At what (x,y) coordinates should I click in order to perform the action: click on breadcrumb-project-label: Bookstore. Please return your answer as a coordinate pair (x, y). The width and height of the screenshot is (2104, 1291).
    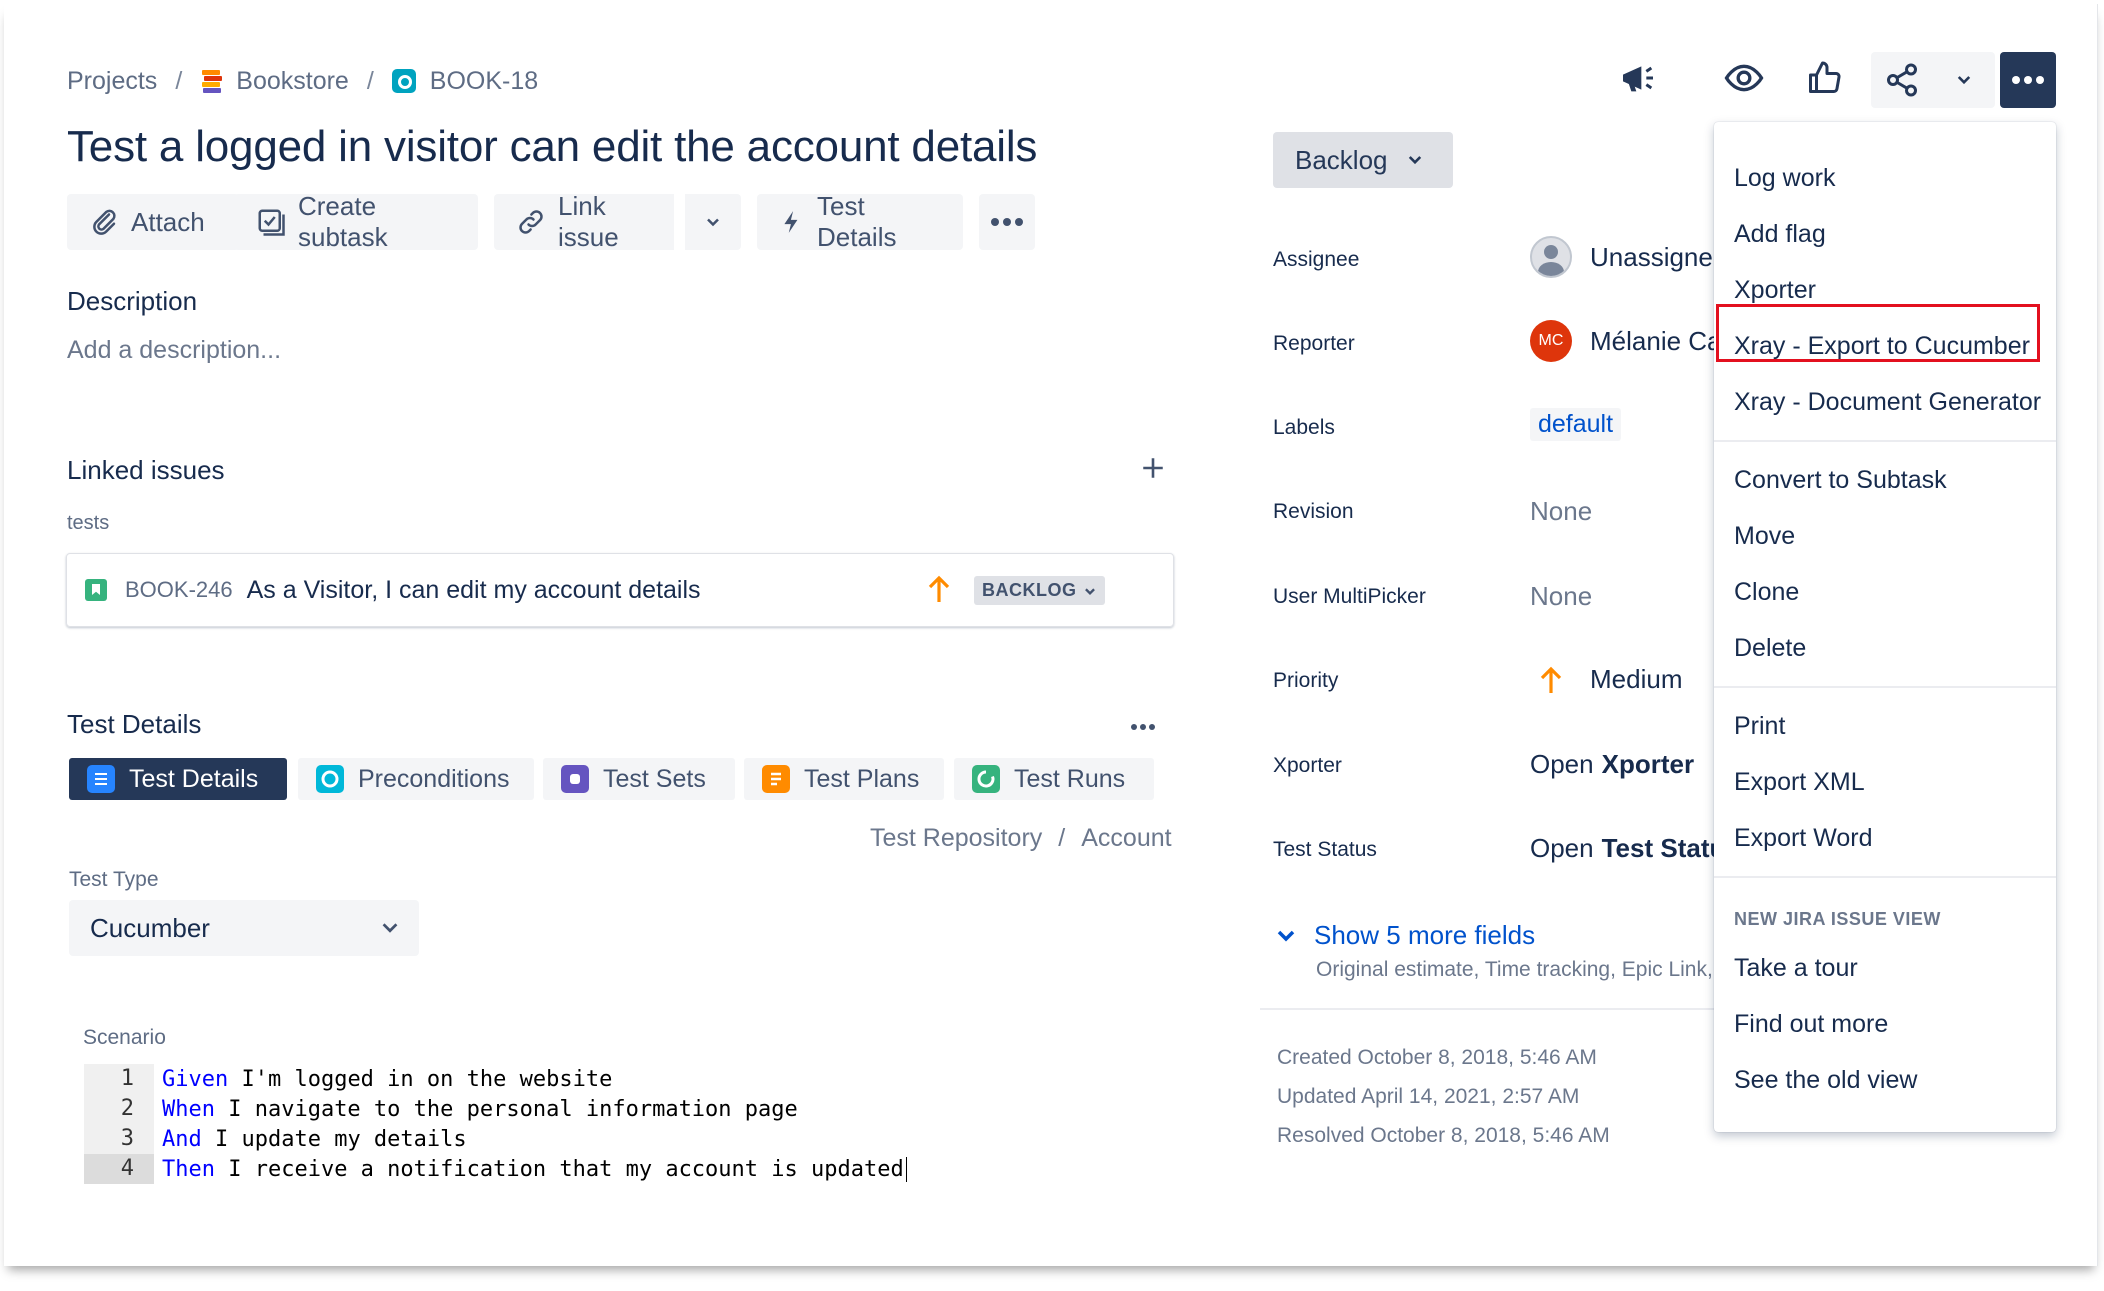
    Looking at the image, I should click on (292, 80).